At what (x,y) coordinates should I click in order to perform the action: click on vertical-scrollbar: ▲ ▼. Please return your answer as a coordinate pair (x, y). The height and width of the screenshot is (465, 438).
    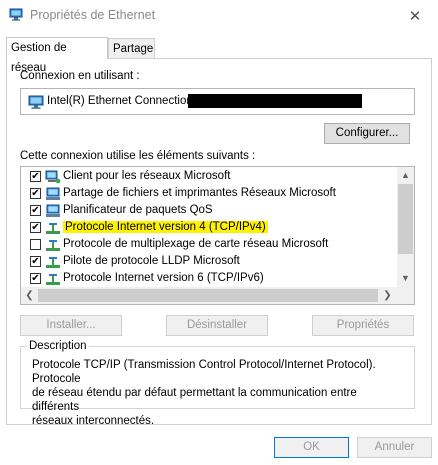
    Looking at the image, I should click on (405, 227).